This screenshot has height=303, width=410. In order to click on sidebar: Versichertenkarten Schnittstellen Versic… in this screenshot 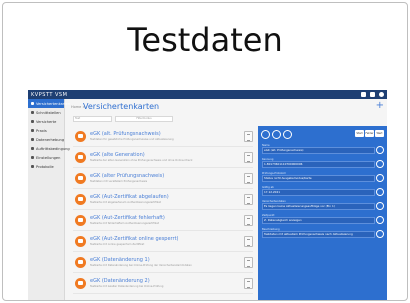, I will do `click(49, 199)`.